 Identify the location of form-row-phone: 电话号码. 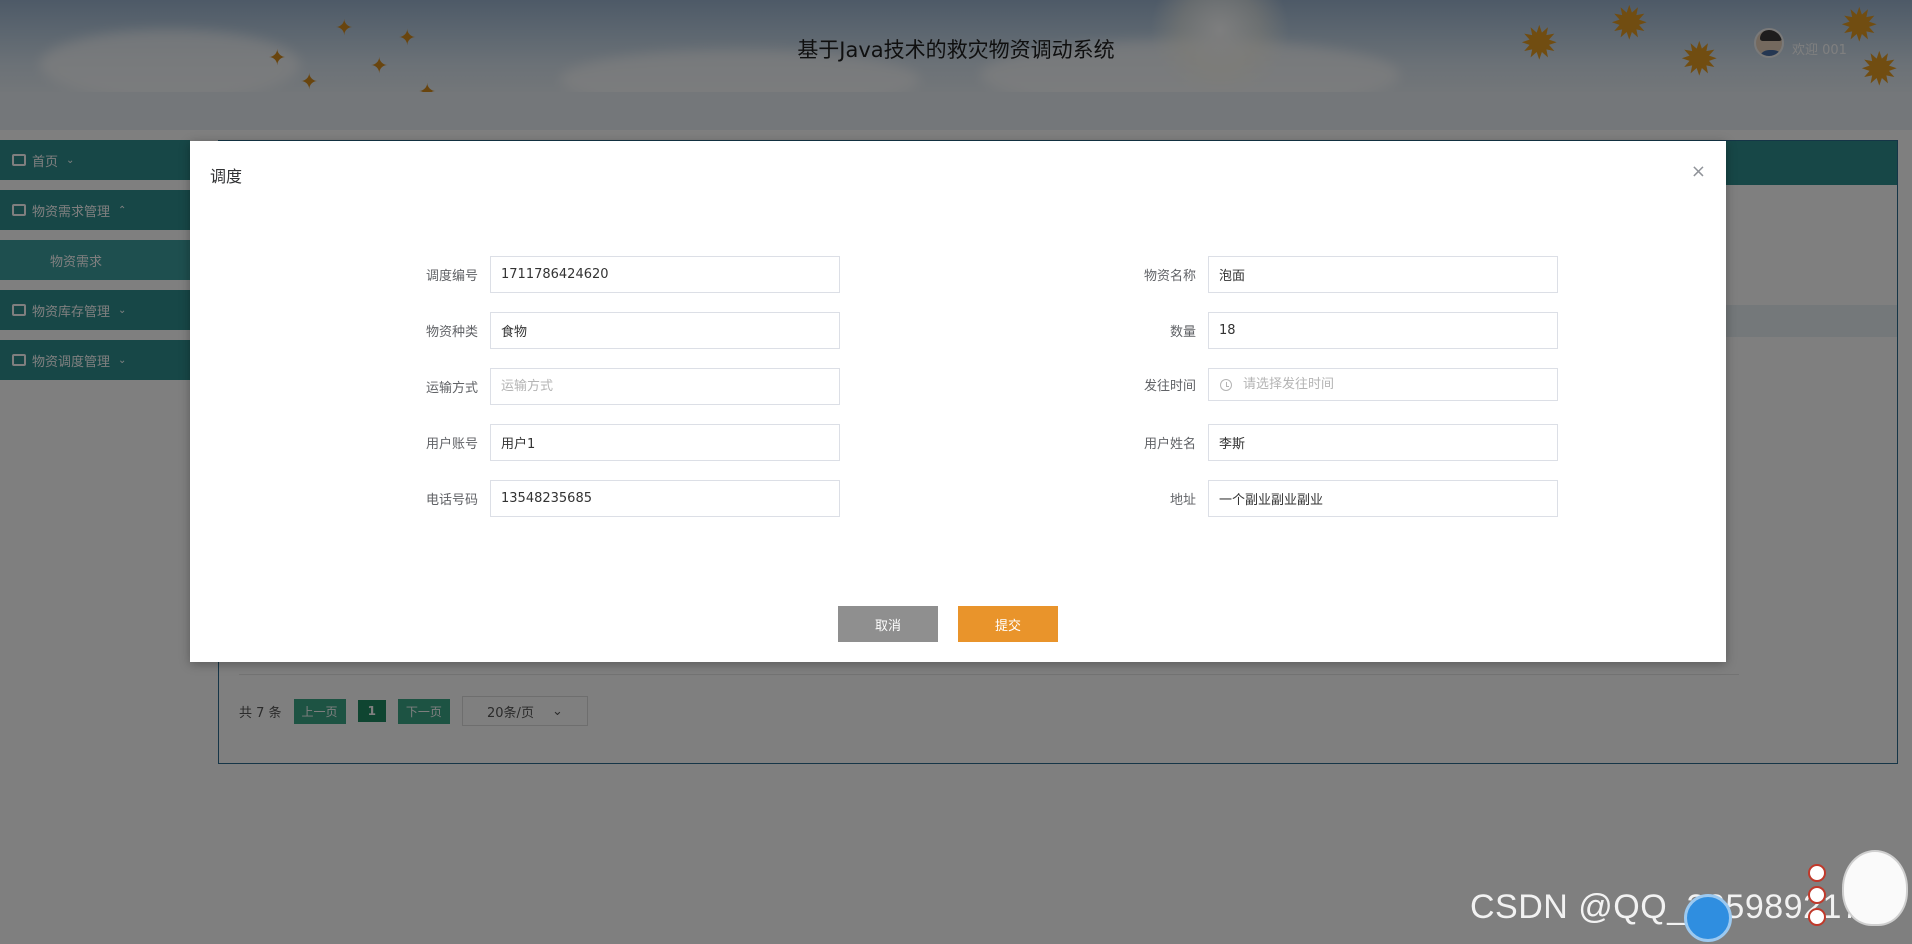
(625, 498).